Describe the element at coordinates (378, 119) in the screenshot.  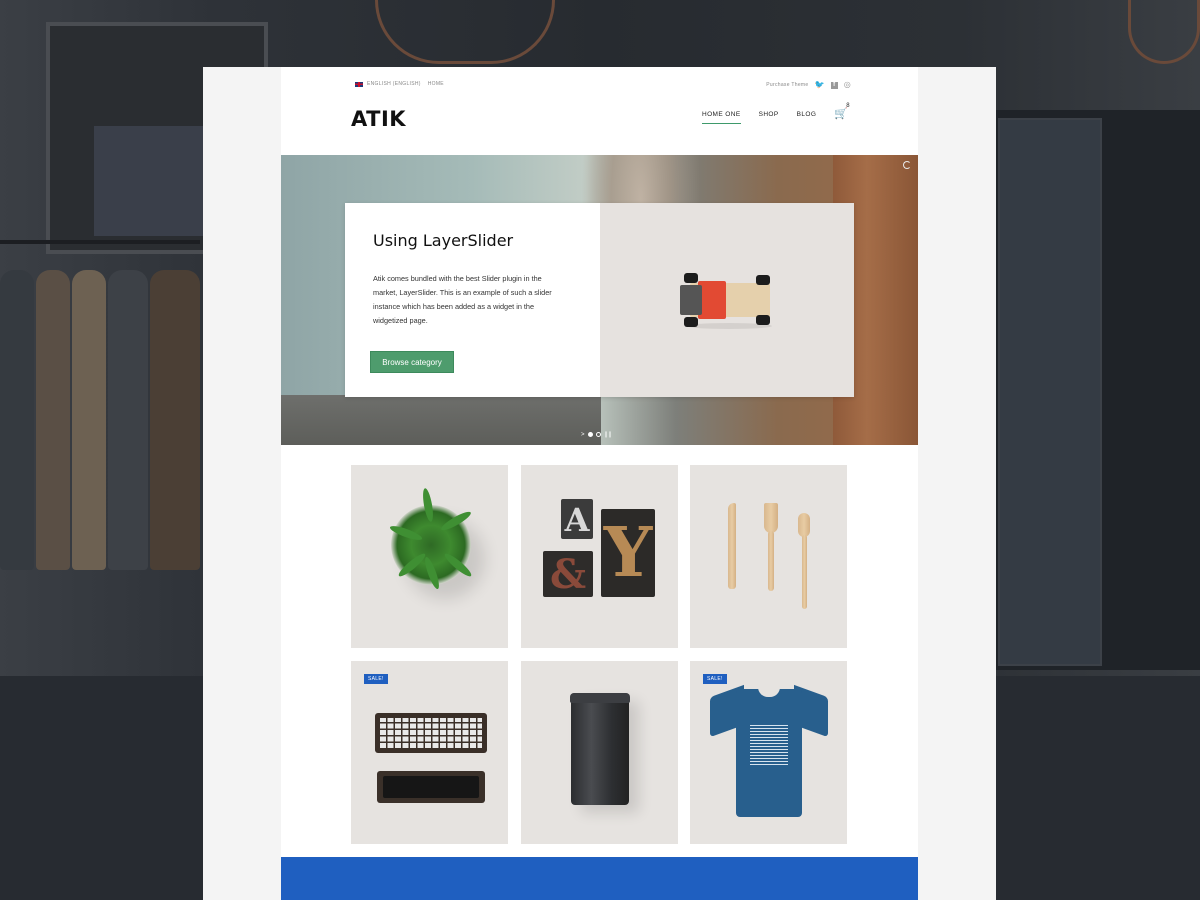
I see `site-logo: ATIK` at that location.